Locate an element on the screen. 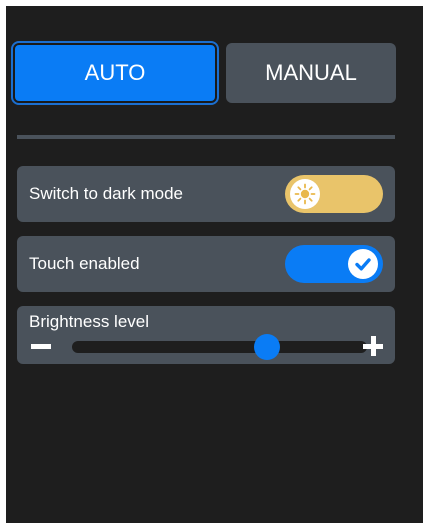 The height and width of the screenshot is (523, 429). touch-toggle is located at coordinates (334, 264).